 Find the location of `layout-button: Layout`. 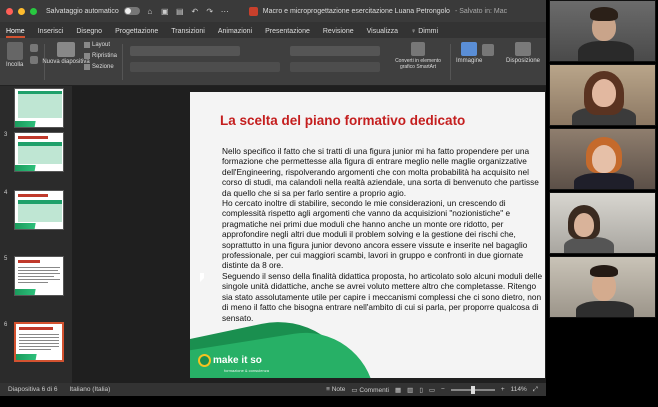

layout-button: Layout is located at coordinates (97, 45).